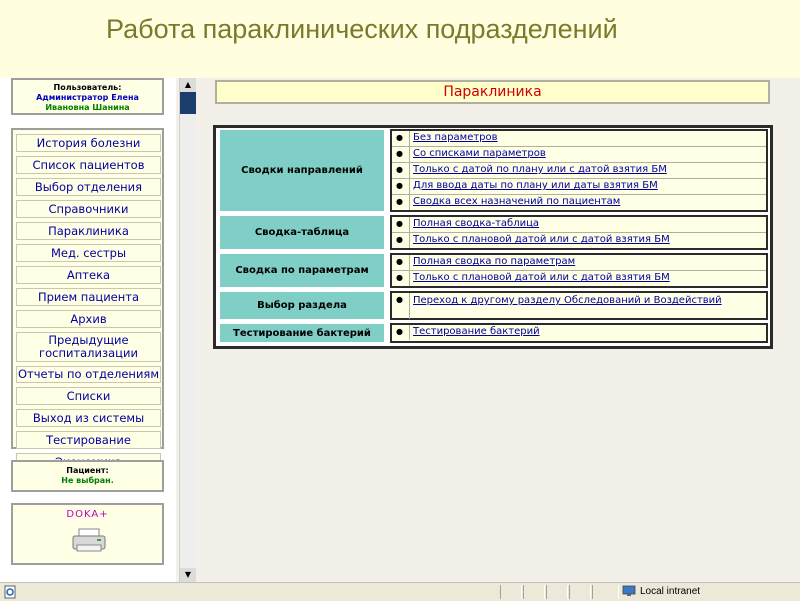  Describe the element at coordinates (87, 470) in the screenshot. I see `patient-label: Пациент:` at that location.